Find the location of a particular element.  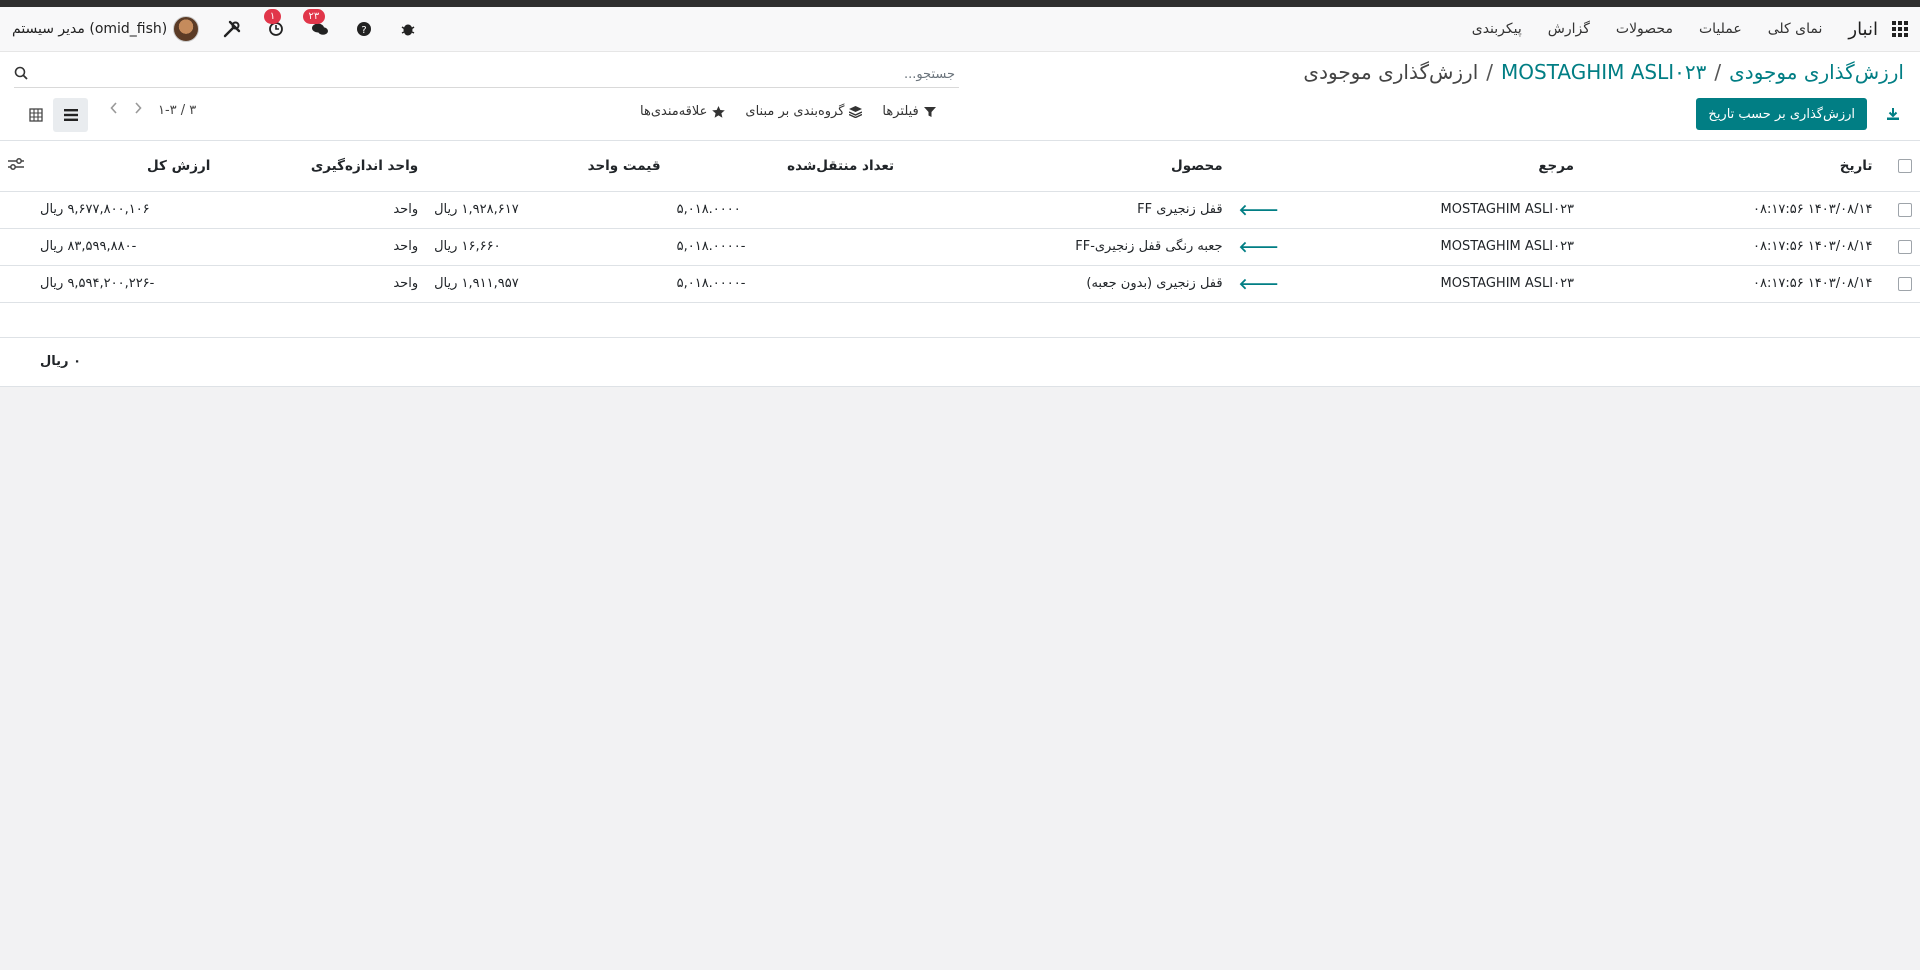

row-checkbox-cell is located at coordinates (1900, 210).